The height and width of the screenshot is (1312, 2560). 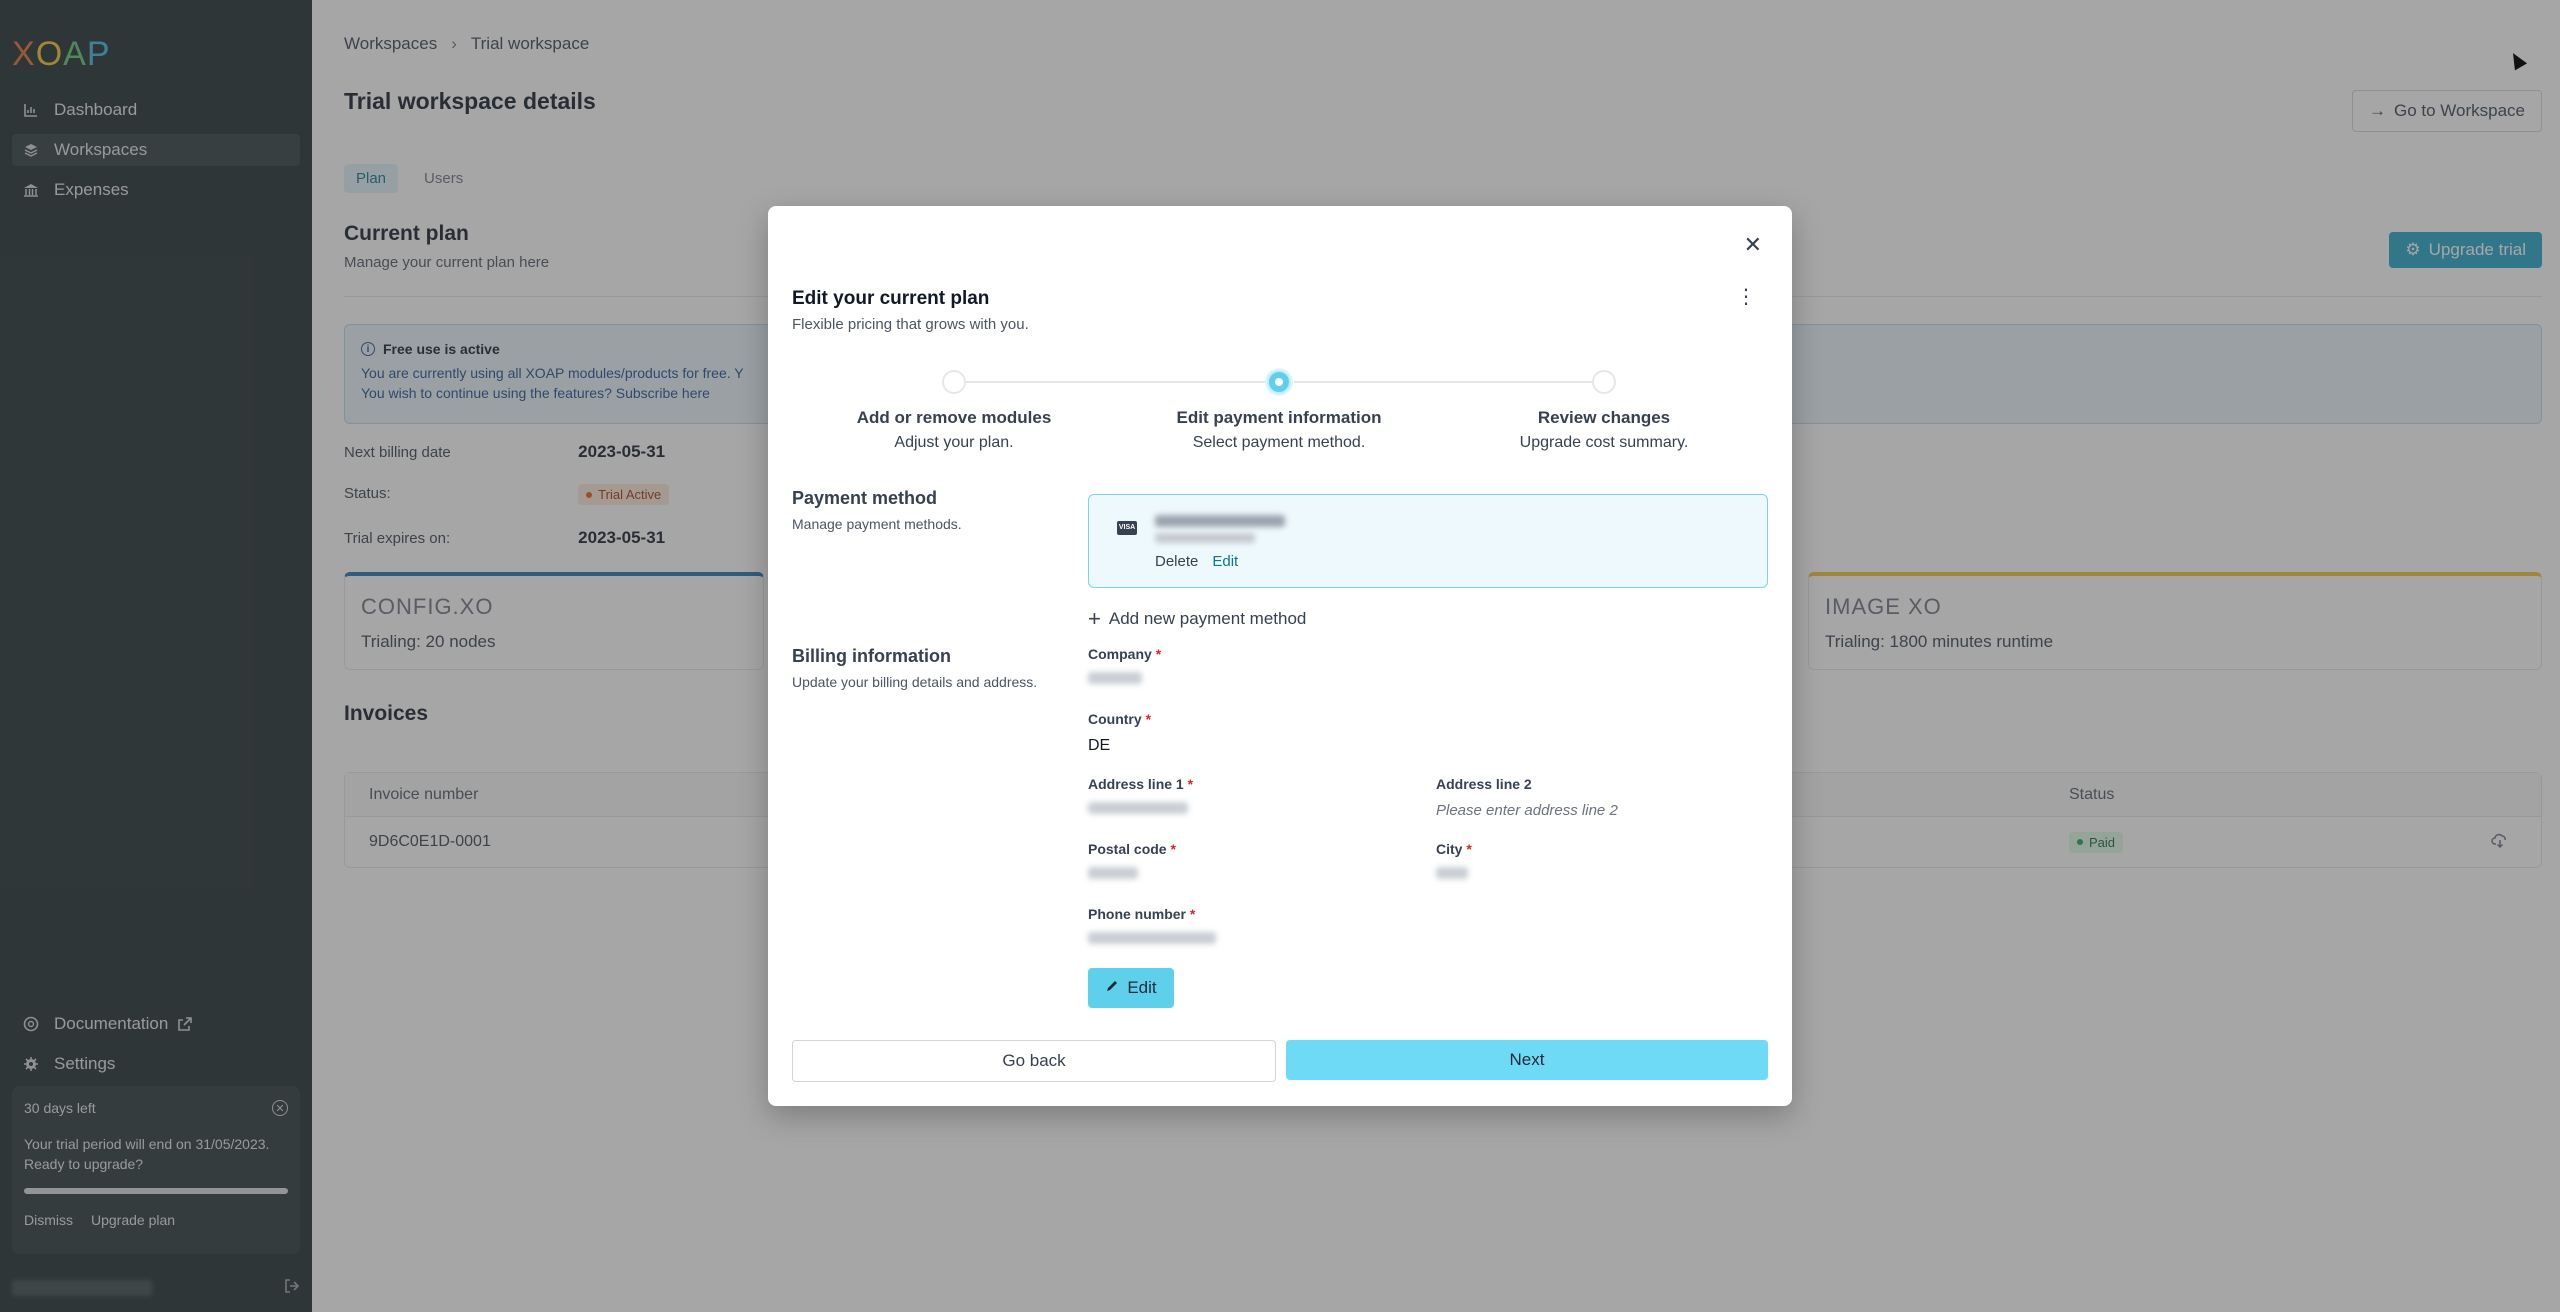 What do you see at coordinates (1112, 988) in the screenshot?
I see `pencil-icon` at bounding box center [1112, 988].